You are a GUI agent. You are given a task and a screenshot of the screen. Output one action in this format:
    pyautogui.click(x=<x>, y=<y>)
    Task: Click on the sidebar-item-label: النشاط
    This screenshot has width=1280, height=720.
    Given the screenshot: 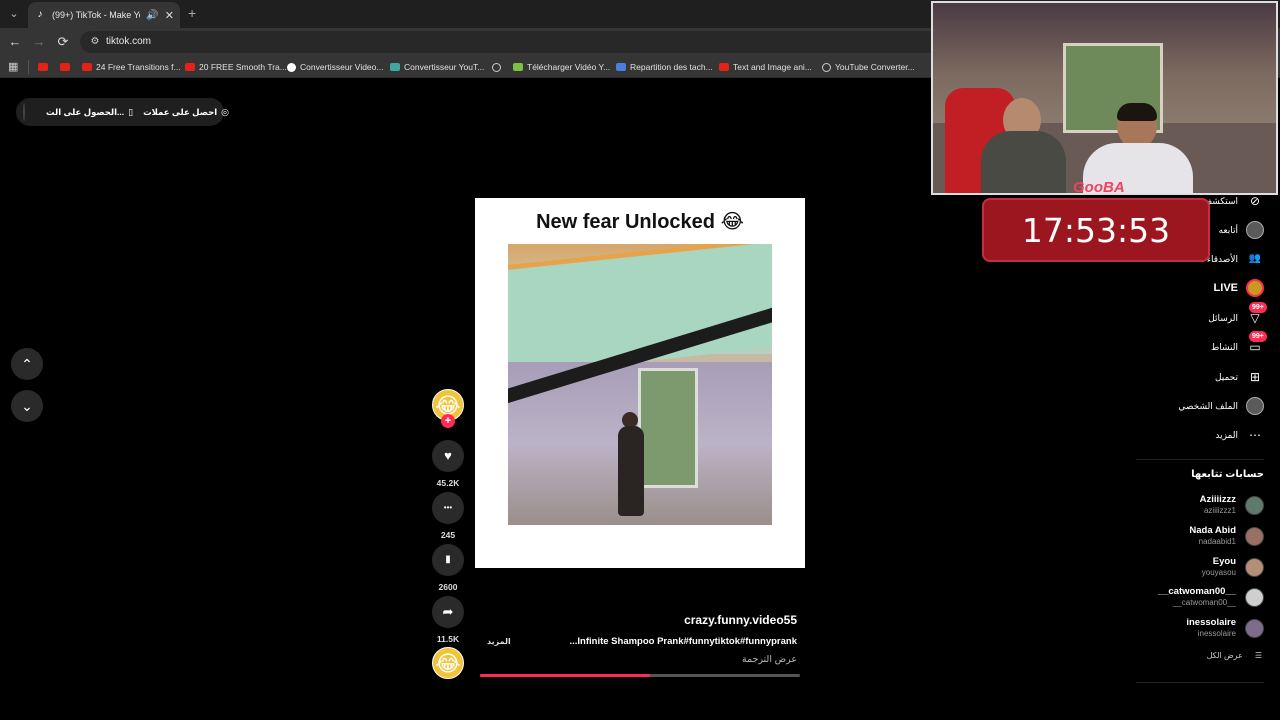 What is the action you would take?
    pyautogui.click(x=1224, y=346)
    